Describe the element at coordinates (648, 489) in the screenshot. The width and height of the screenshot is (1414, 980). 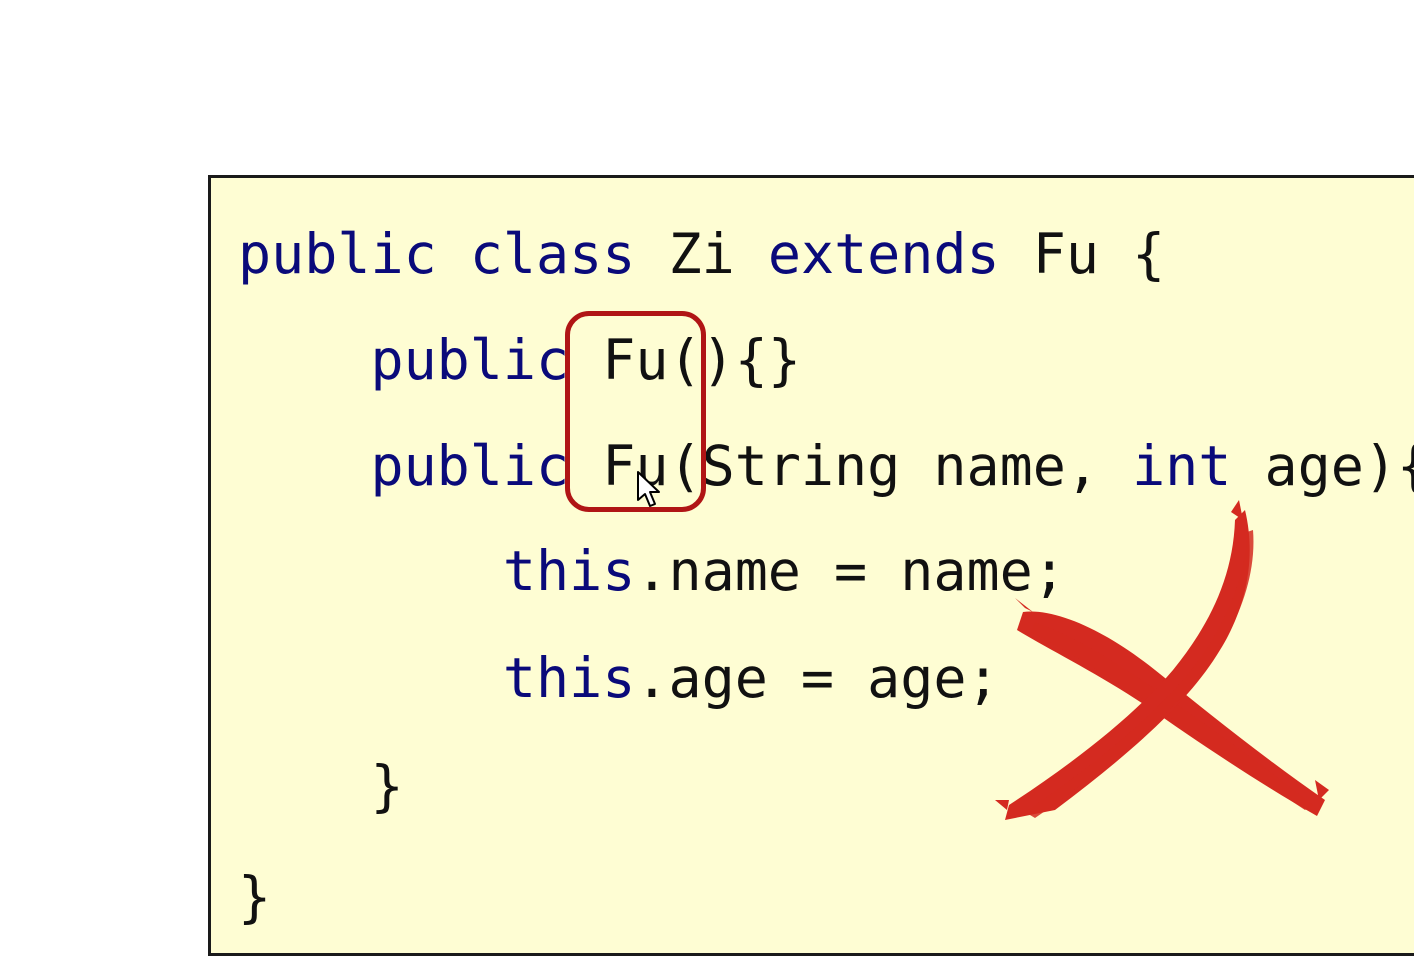
I see `mouse-pointer-icon` at that location.